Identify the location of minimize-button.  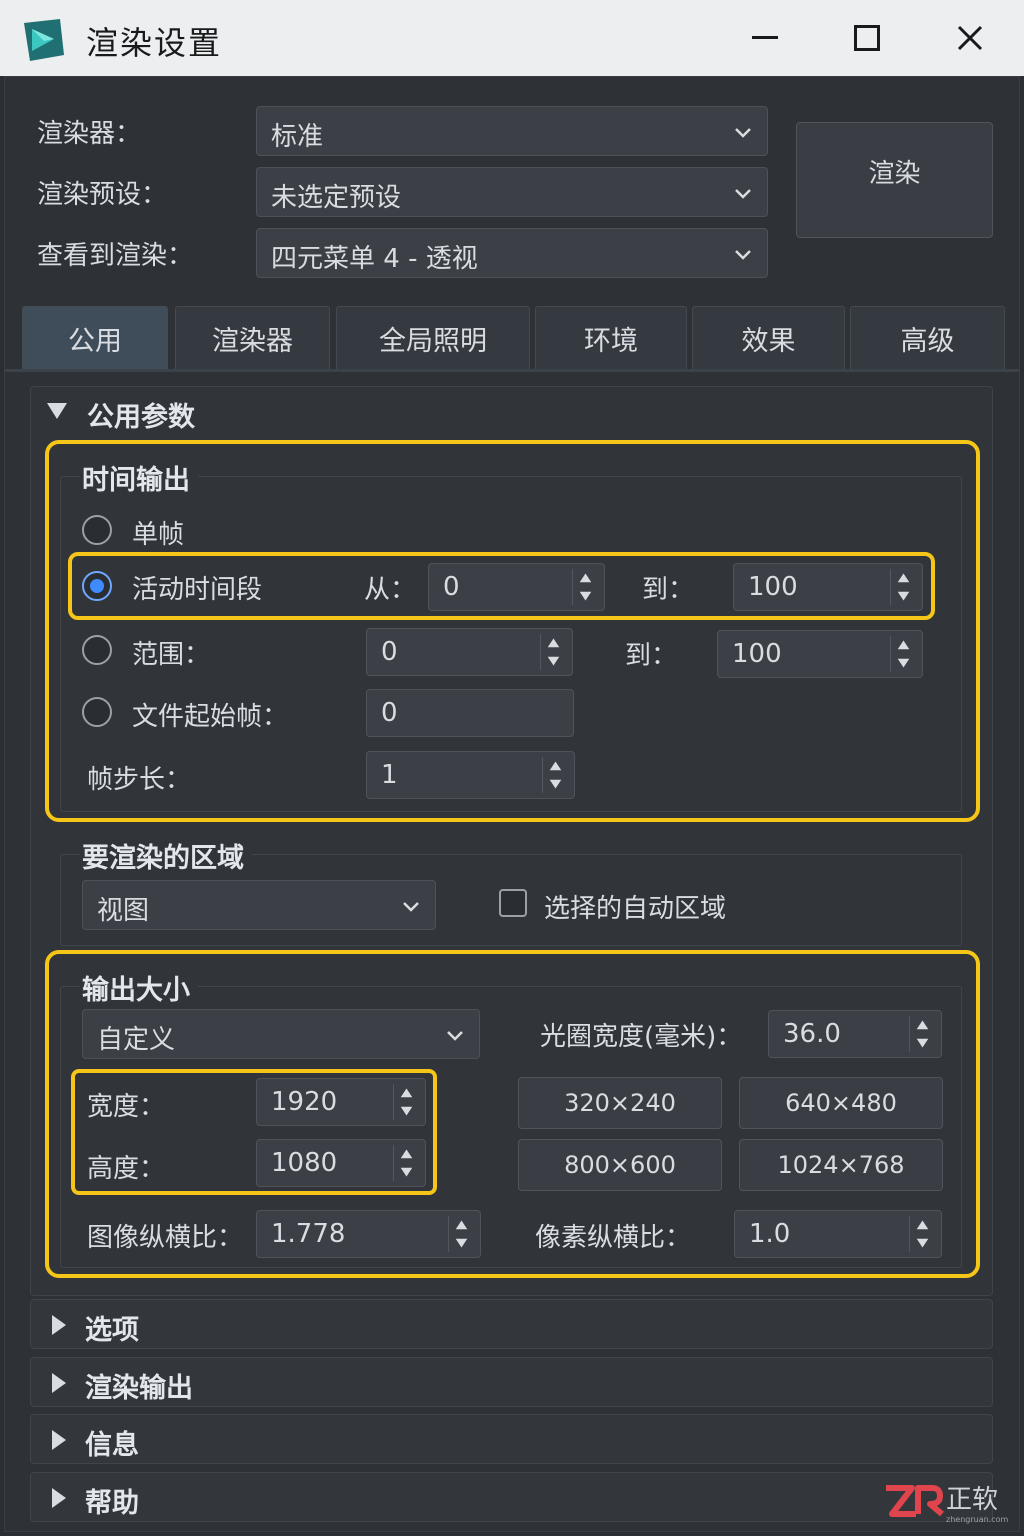
(765, 38).